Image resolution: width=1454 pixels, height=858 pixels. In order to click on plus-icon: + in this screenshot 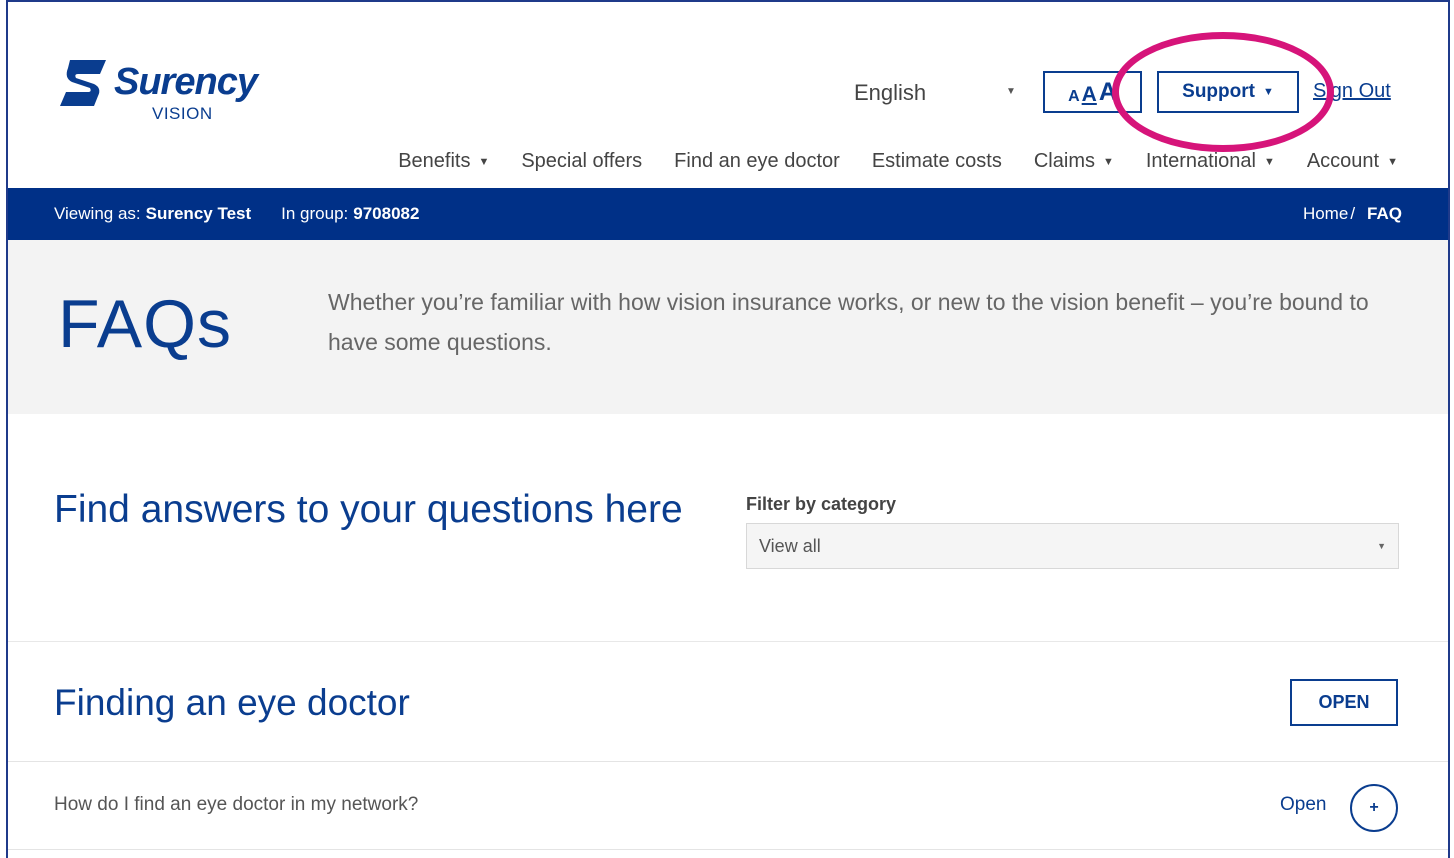, I will do `click(1374, 808)`.